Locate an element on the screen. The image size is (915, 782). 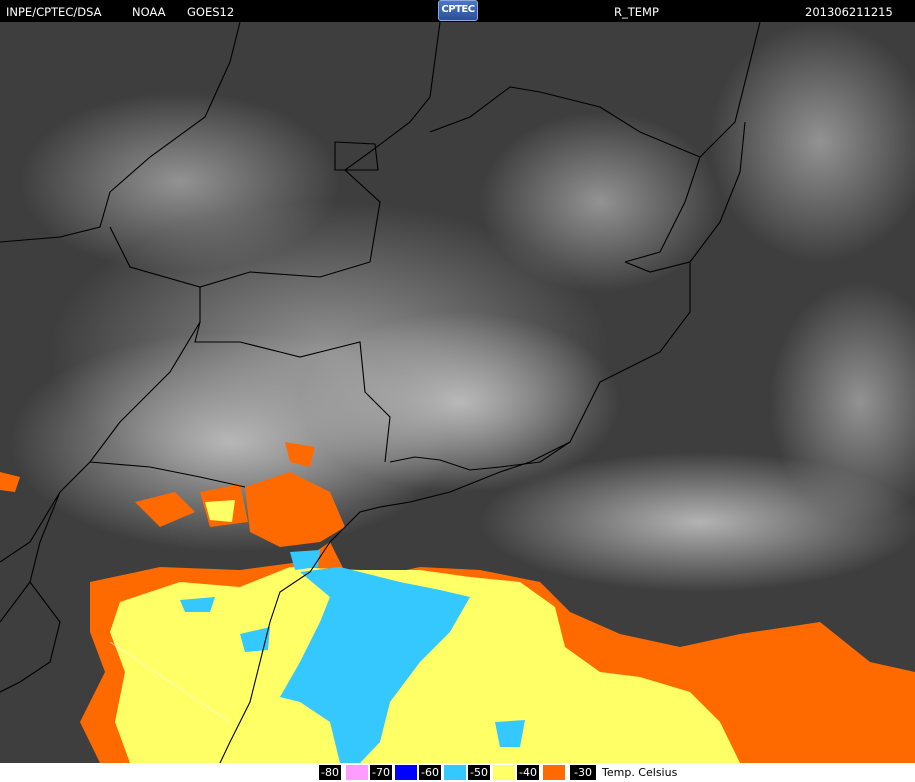
legend-label-minus70: -70 is located at coordinates (381, 772).